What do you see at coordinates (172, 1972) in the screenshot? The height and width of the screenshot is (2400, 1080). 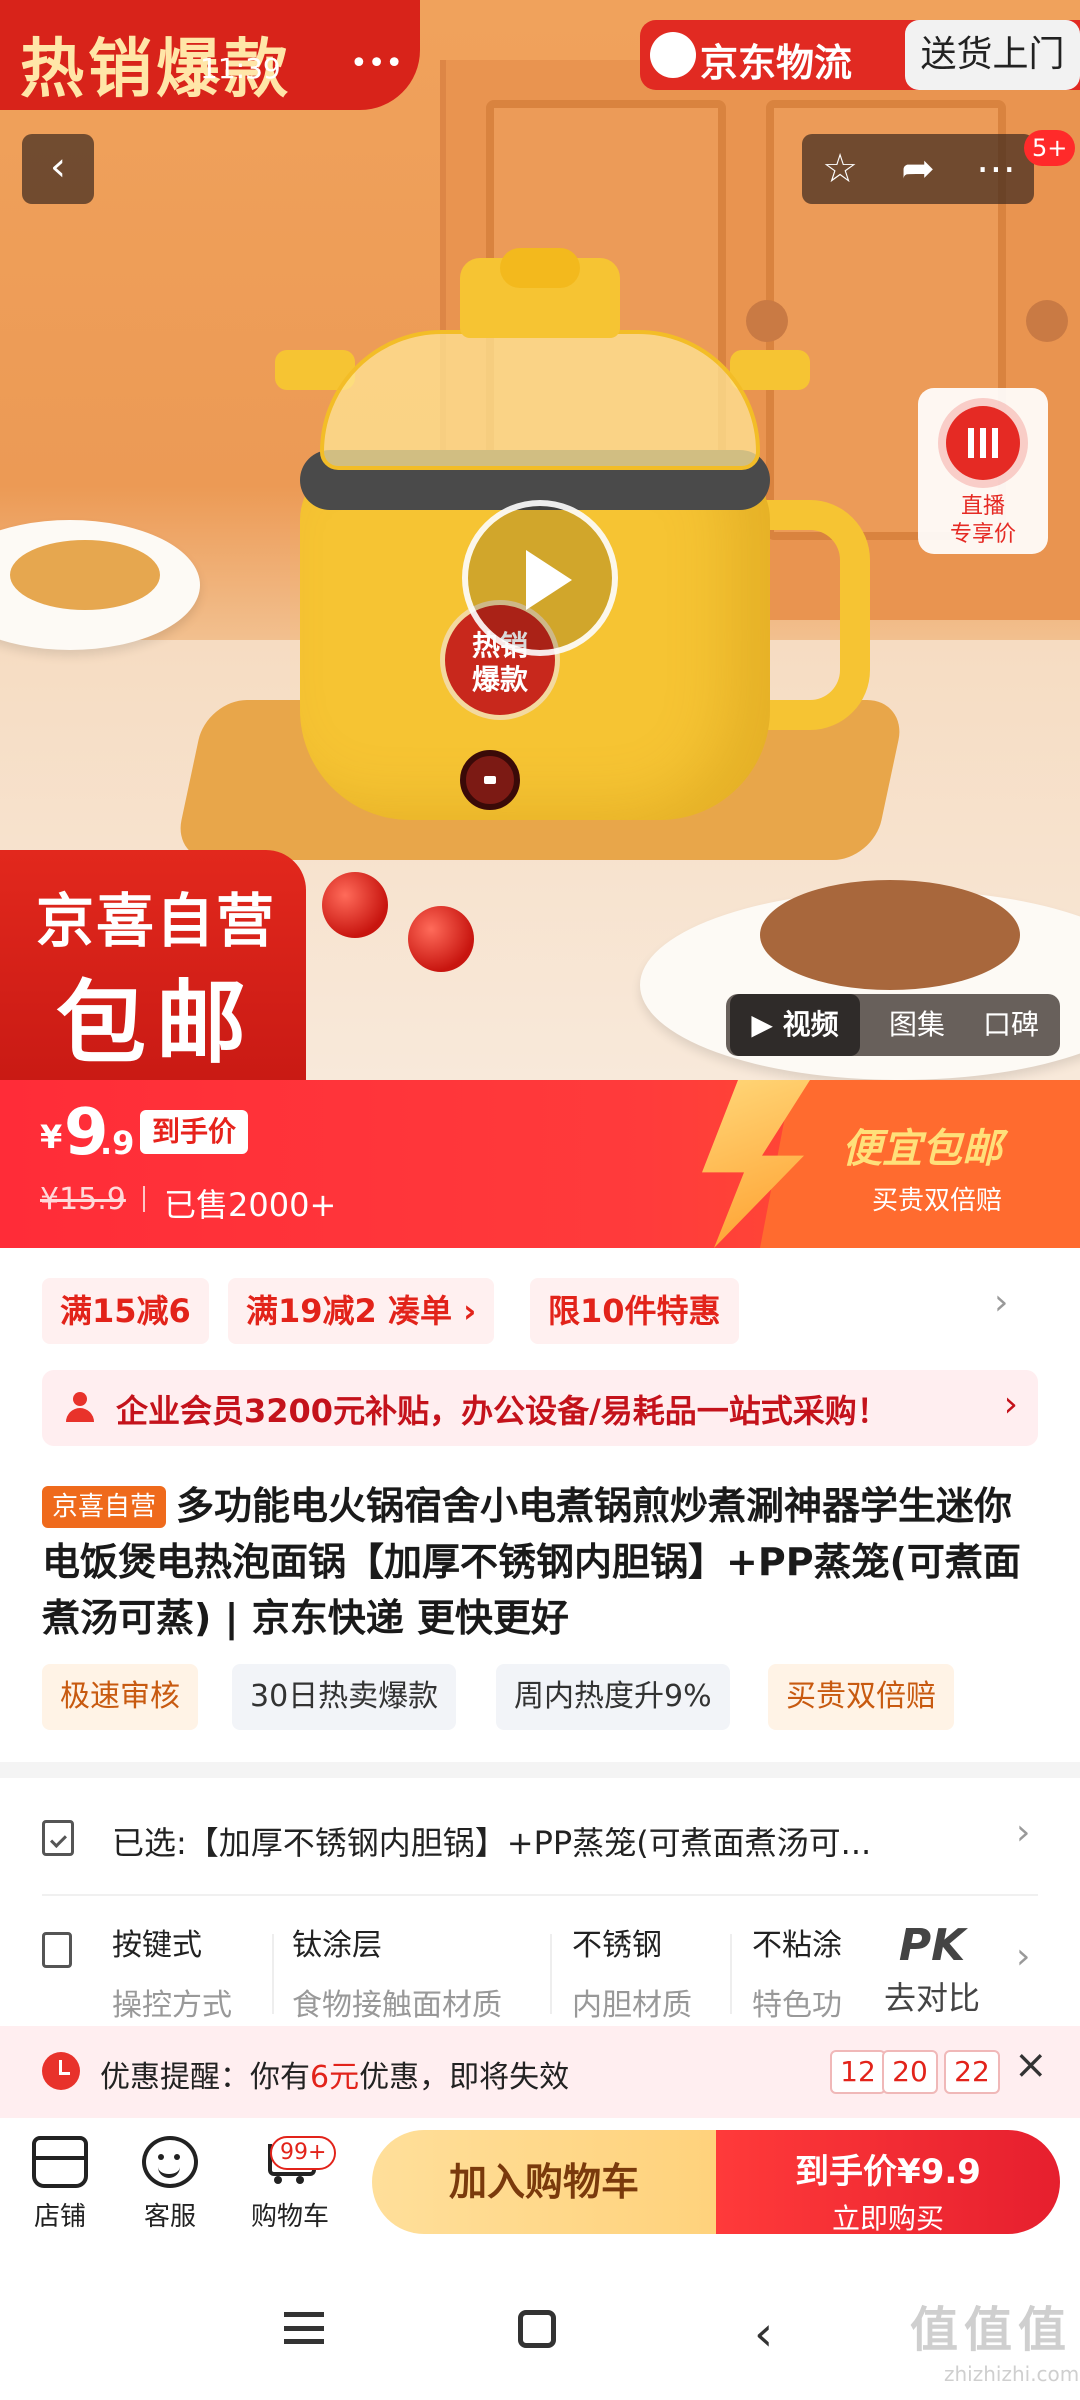 I see `spec-item: 按键式 操控方式` at bounding box center [172, 1972].